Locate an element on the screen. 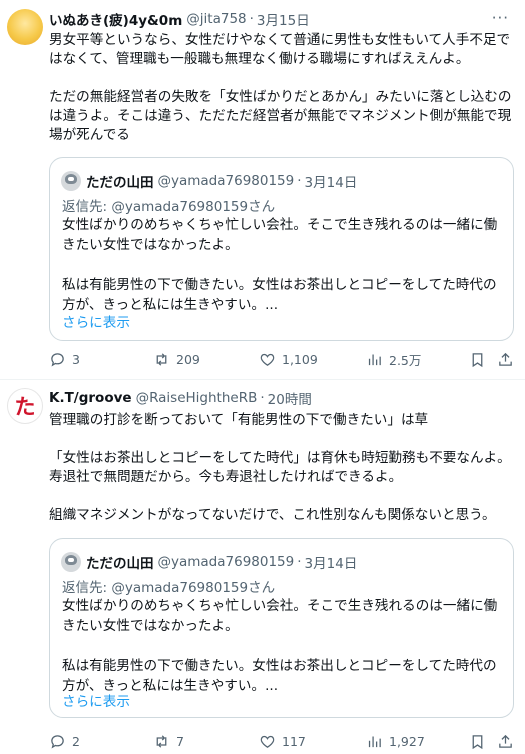 Image resolution: width=525 pixels, height=754 pixels. display-name: いぬあき(疲)4y&0m is located at coordinates (115, 19).